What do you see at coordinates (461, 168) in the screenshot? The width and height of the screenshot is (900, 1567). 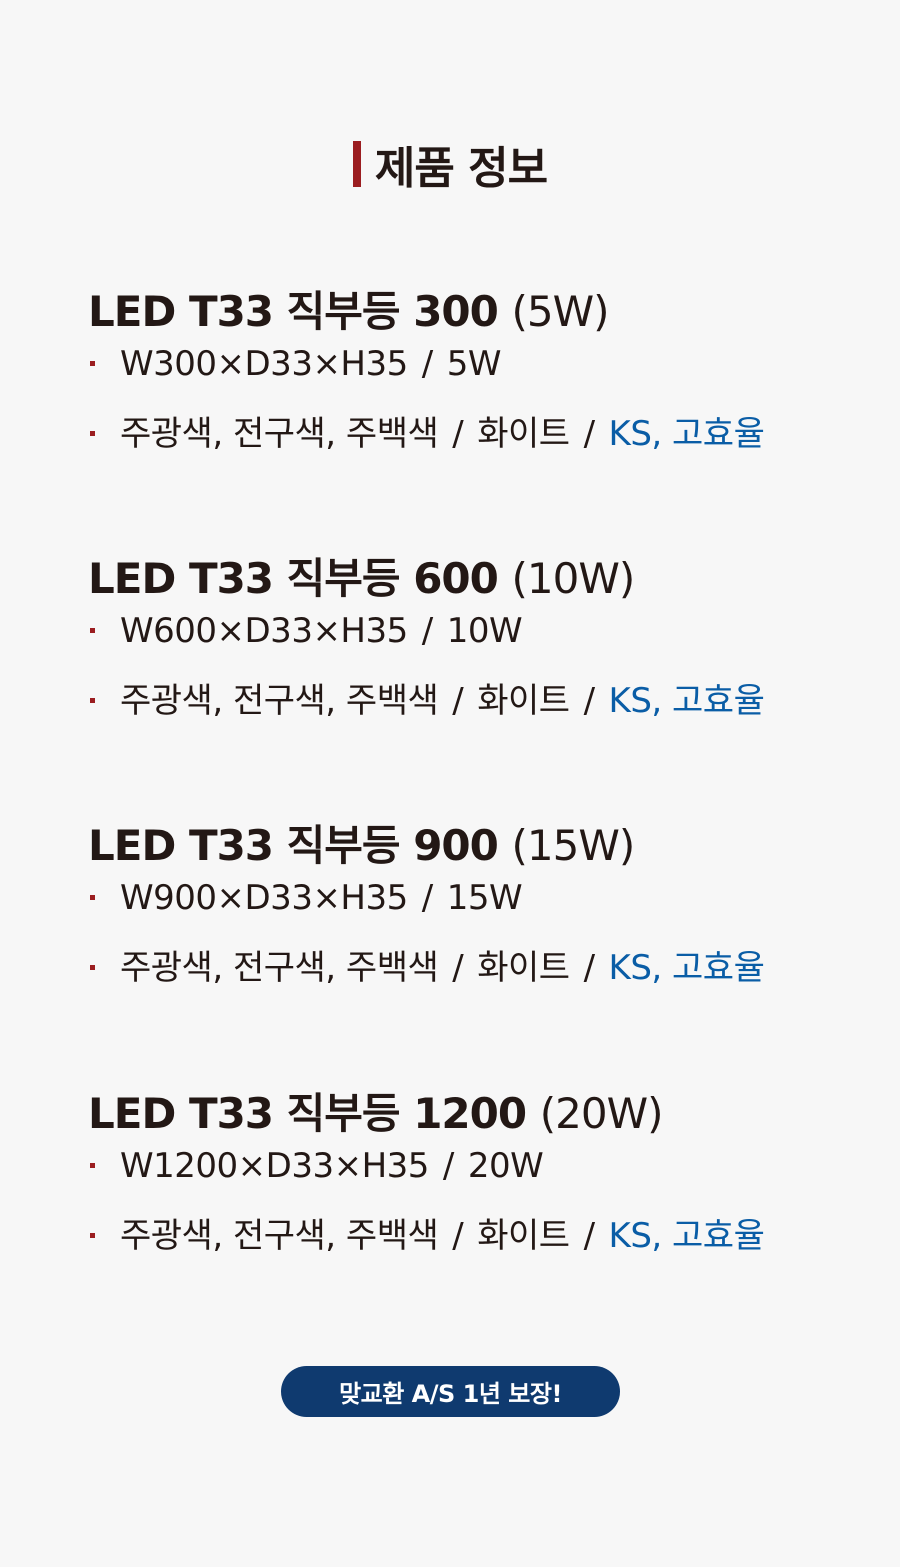 I see `page-title: 제품 정보` at bounding box center [461, 168].